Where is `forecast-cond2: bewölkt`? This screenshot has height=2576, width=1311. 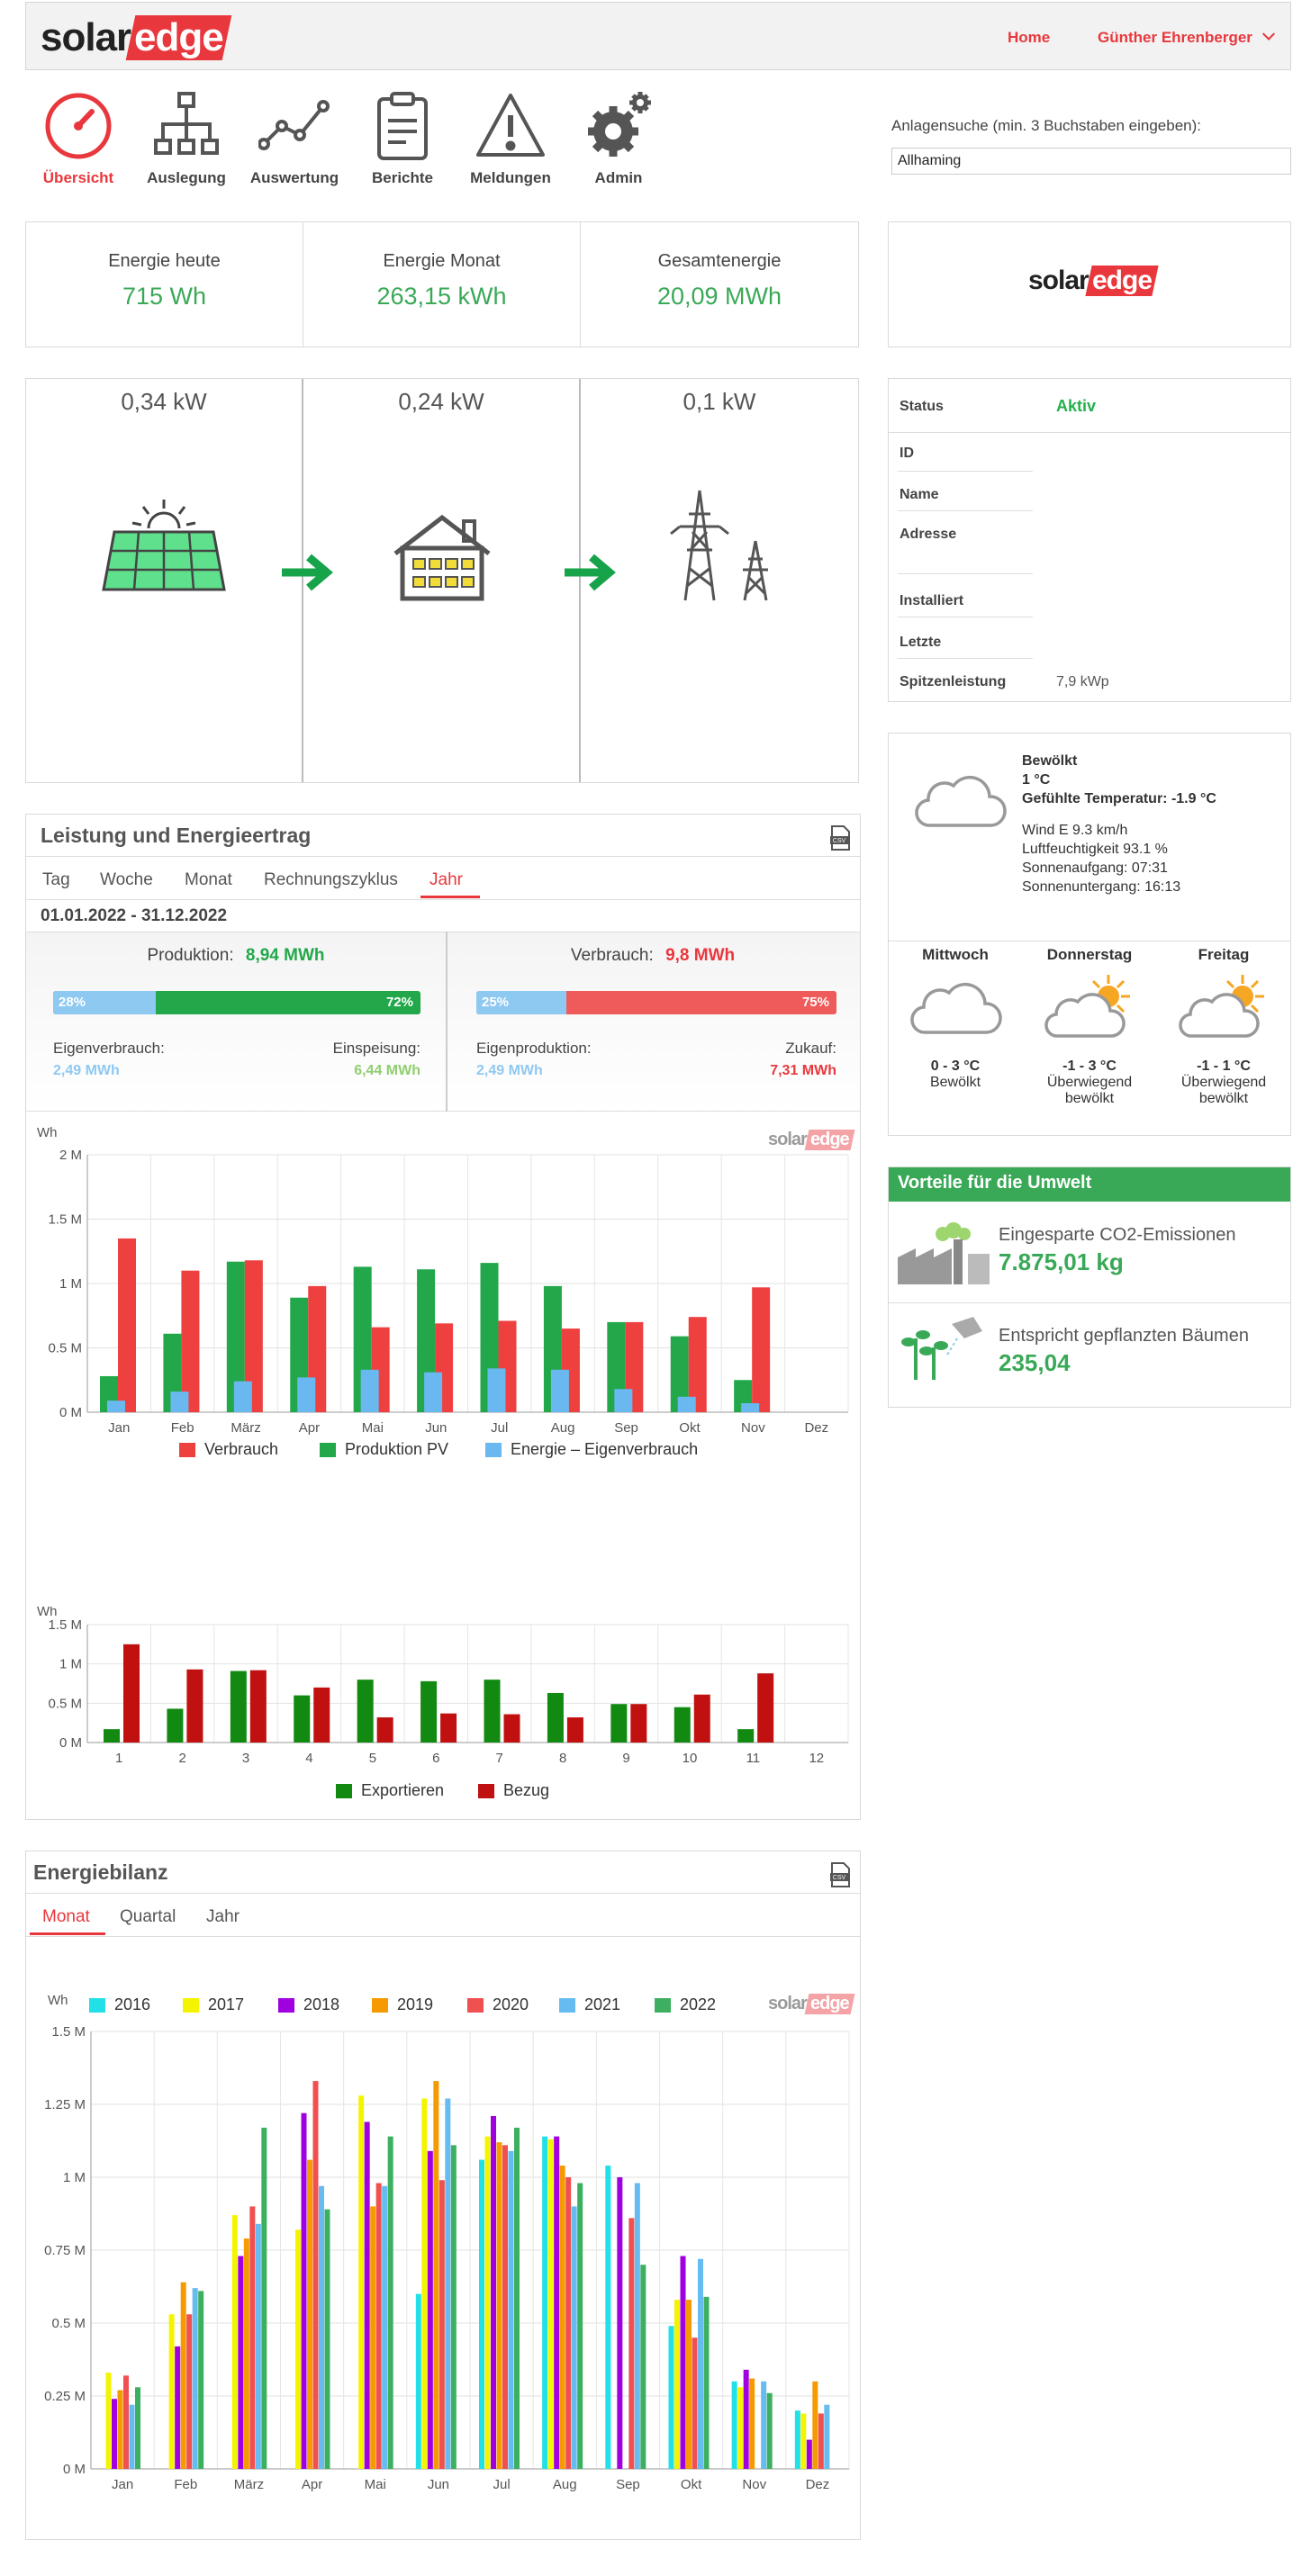 forecast-cond2: bewölkt is located at coordinates (1089, 1098).